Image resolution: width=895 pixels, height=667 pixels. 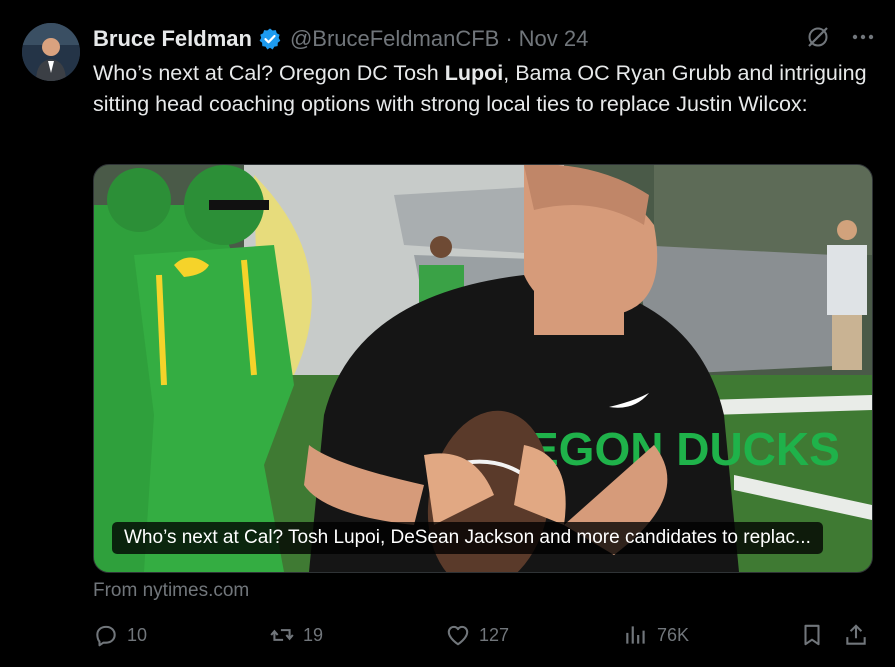 I want to click on grok-icon, so click(x=818, y=40).